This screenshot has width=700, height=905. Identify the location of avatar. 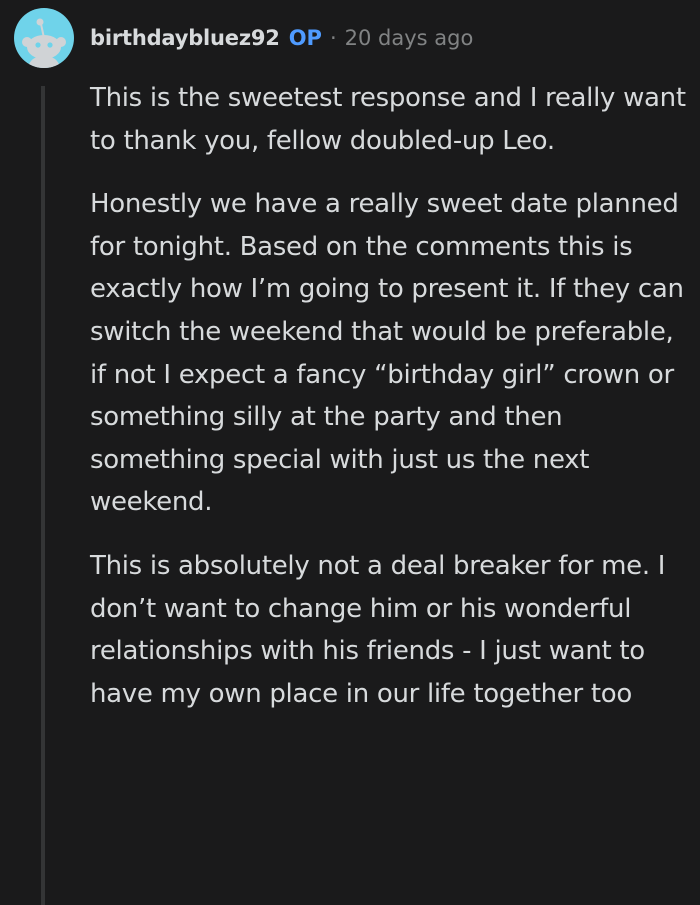
(44, 38).